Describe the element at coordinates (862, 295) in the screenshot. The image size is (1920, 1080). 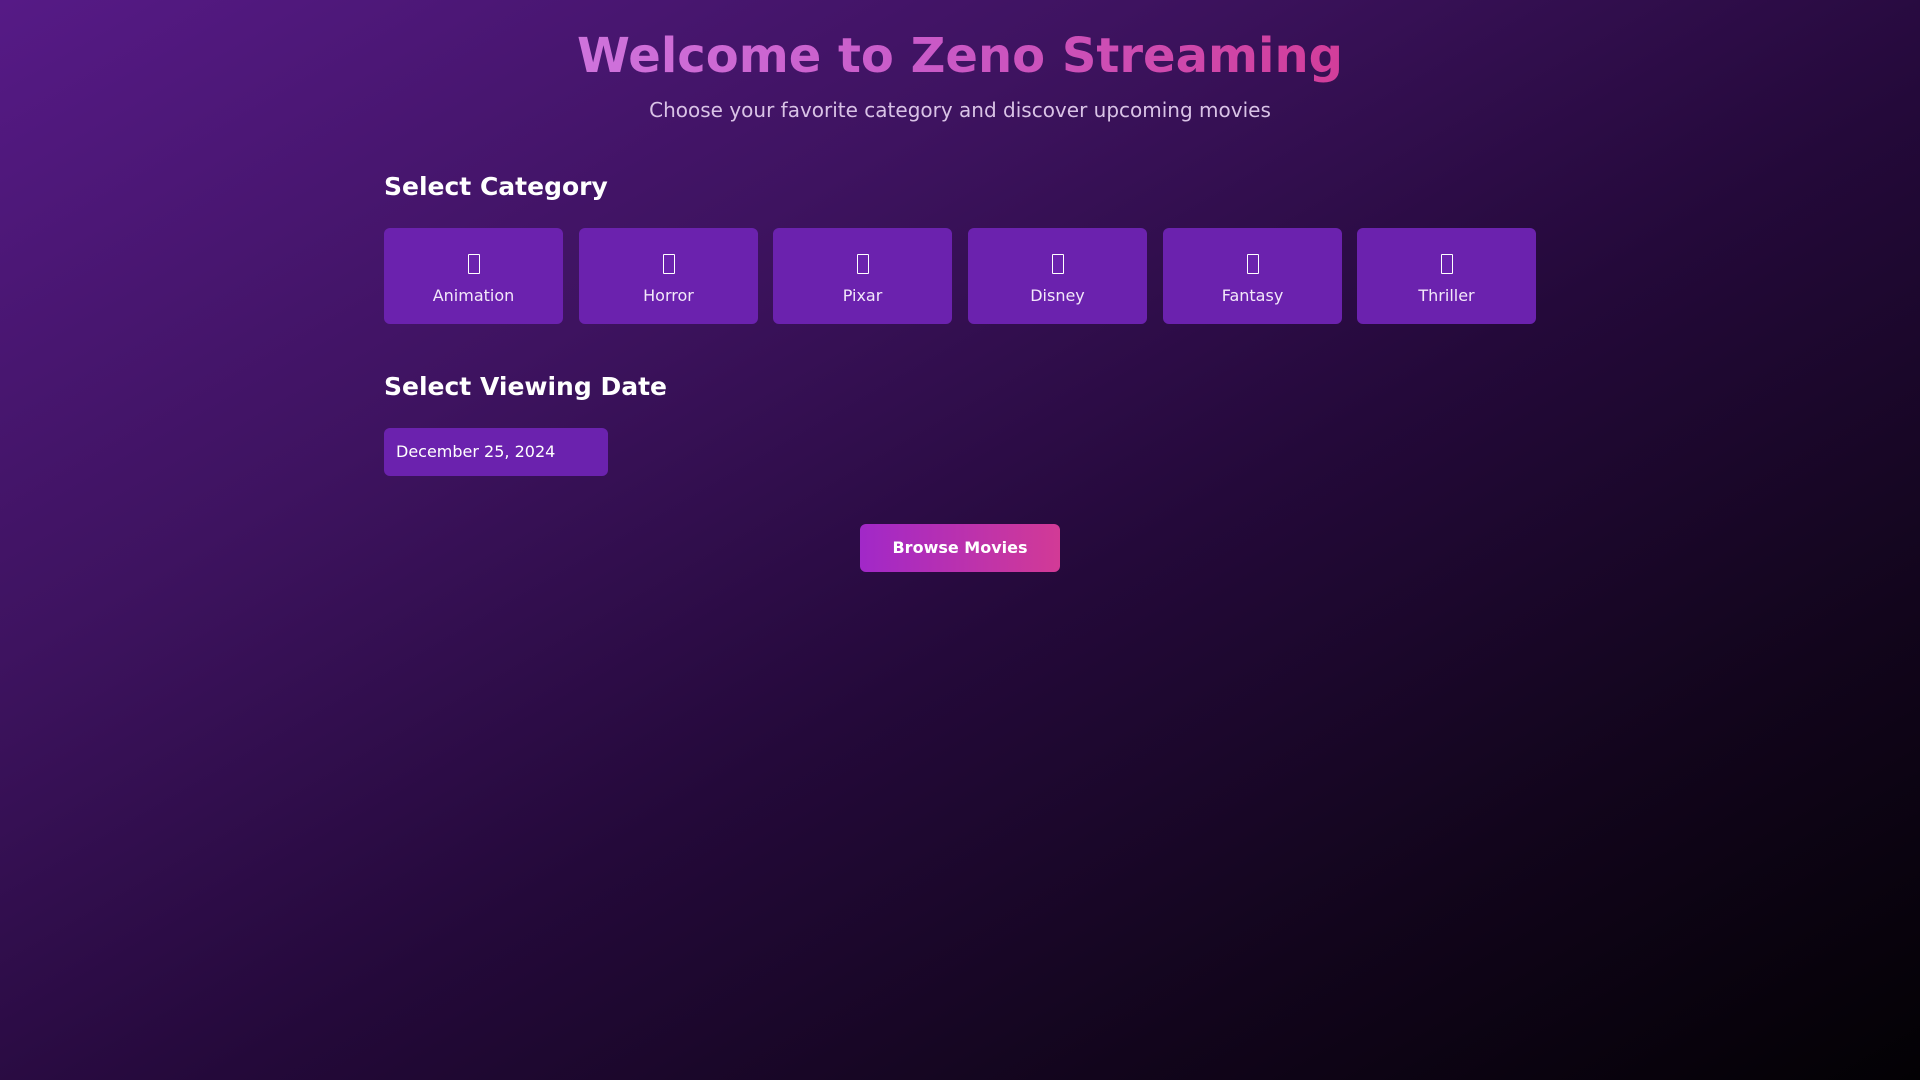
I see `category-label: Pixar` at that location.